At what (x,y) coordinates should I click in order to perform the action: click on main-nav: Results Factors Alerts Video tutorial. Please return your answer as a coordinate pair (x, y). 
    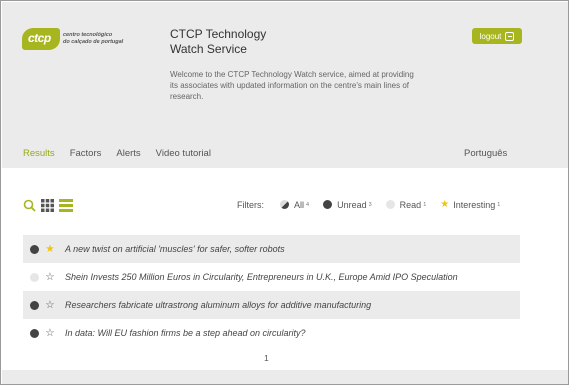
    Looking at the image, I should click on (124, 153).